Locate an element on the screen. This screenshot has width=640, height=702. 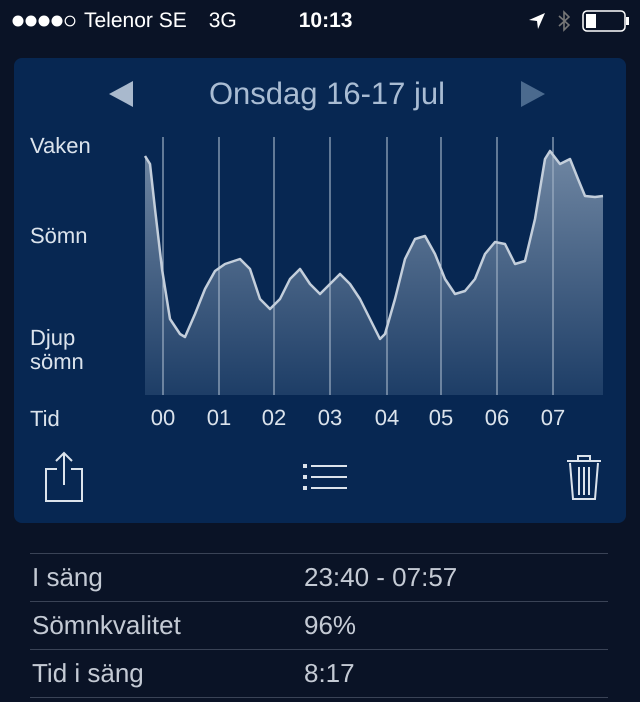
axis-label: Sömn is located at coordinates (59, 236).